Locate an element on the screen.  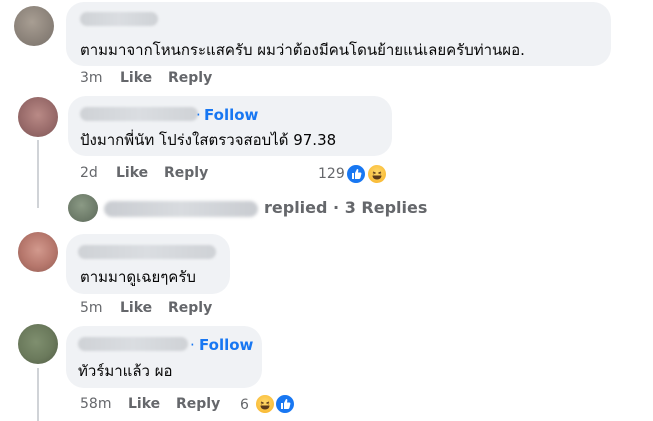
comment-text: ปังมากพี่นัท โปร่งใสตรวจสอบได้ 97.38 is located at coordinates (208, 140).